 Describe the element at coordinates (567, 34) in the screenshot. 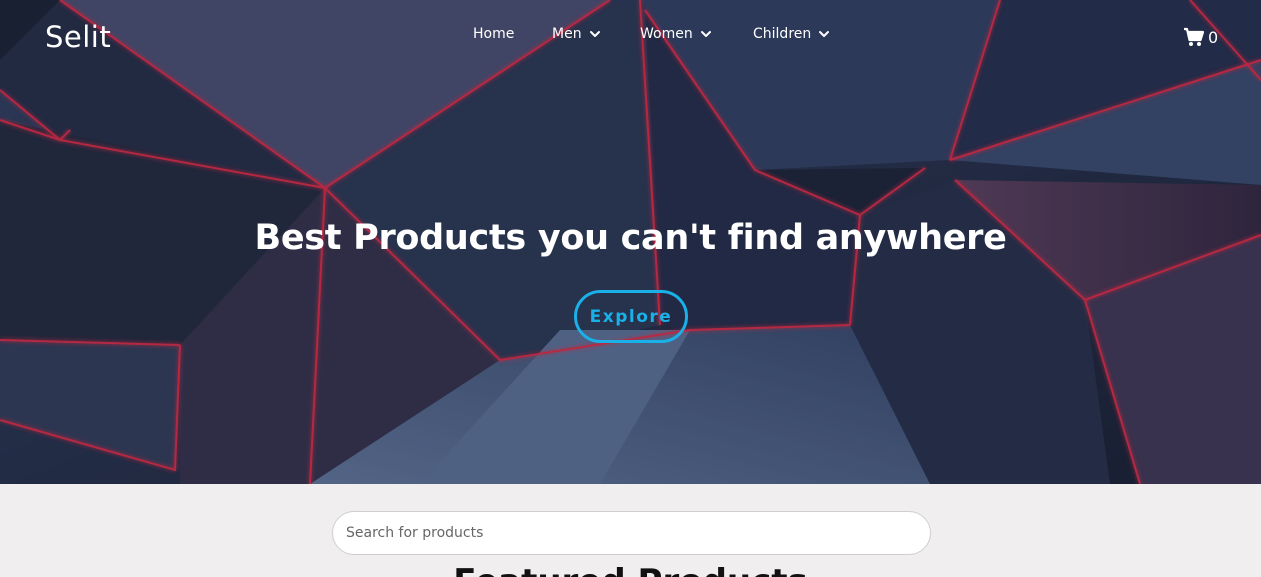

I see `nav-item-label: Men` at that location.